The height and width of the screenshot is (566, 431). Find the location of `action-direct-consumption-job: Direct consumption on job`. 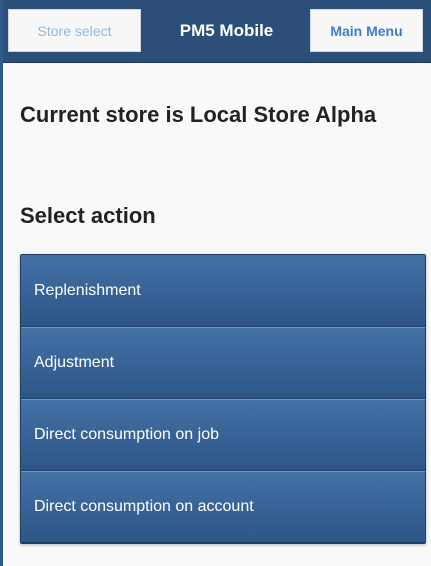

action-direct-consumption-job: Direct consumption on job is located at coordinates (223, 435).